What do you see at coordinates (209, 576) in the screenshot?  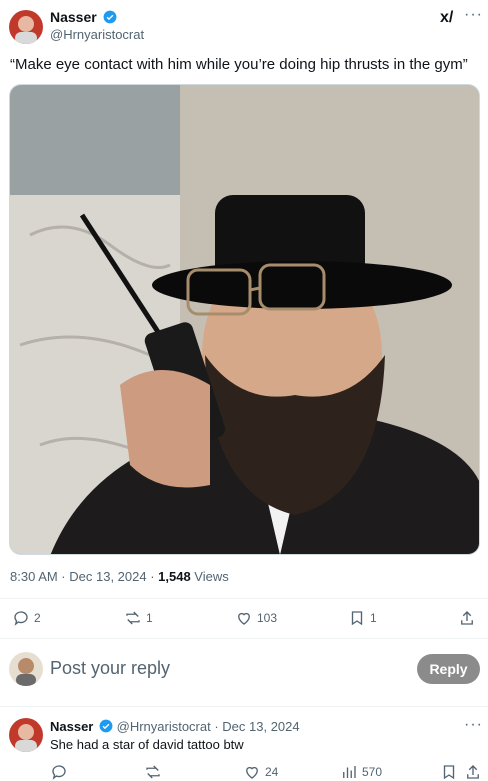 I see `views-label: Views` at bounding box center [209, 576].